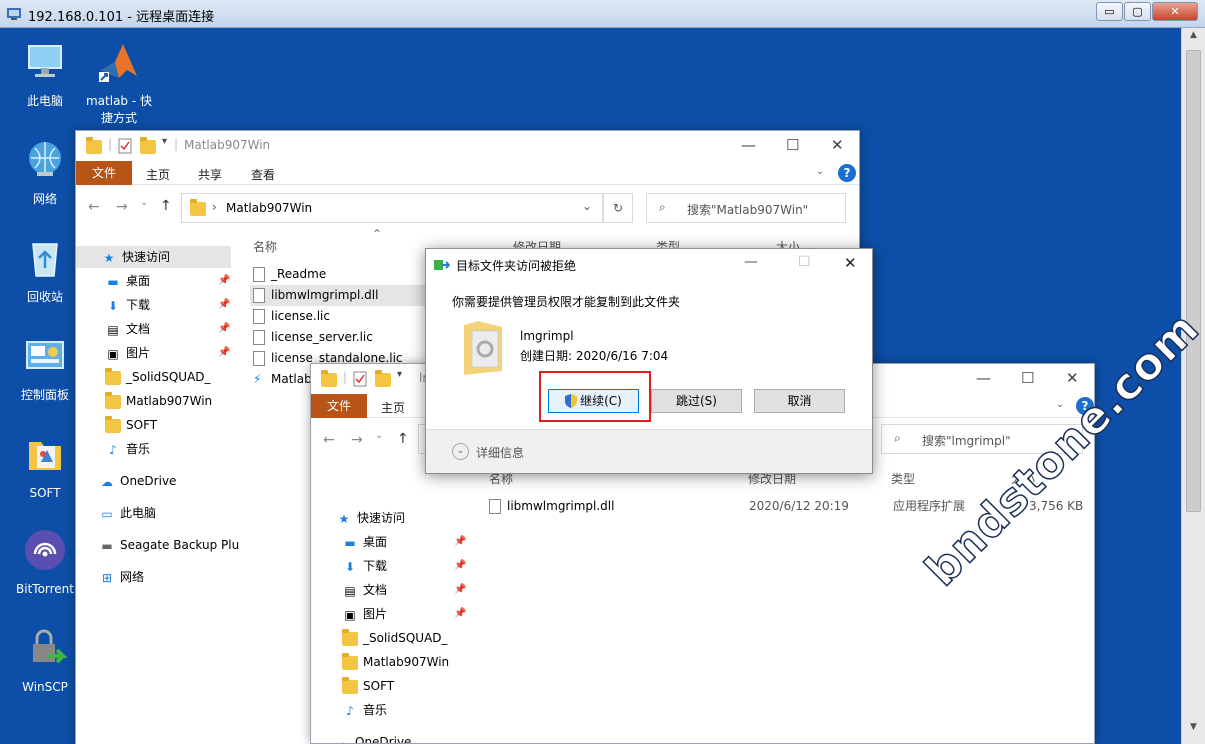 This screenshot has width=1205, height=744. I want to click on sidebar-item-this-pc: ▭ 此电脑, so click(127, 513).